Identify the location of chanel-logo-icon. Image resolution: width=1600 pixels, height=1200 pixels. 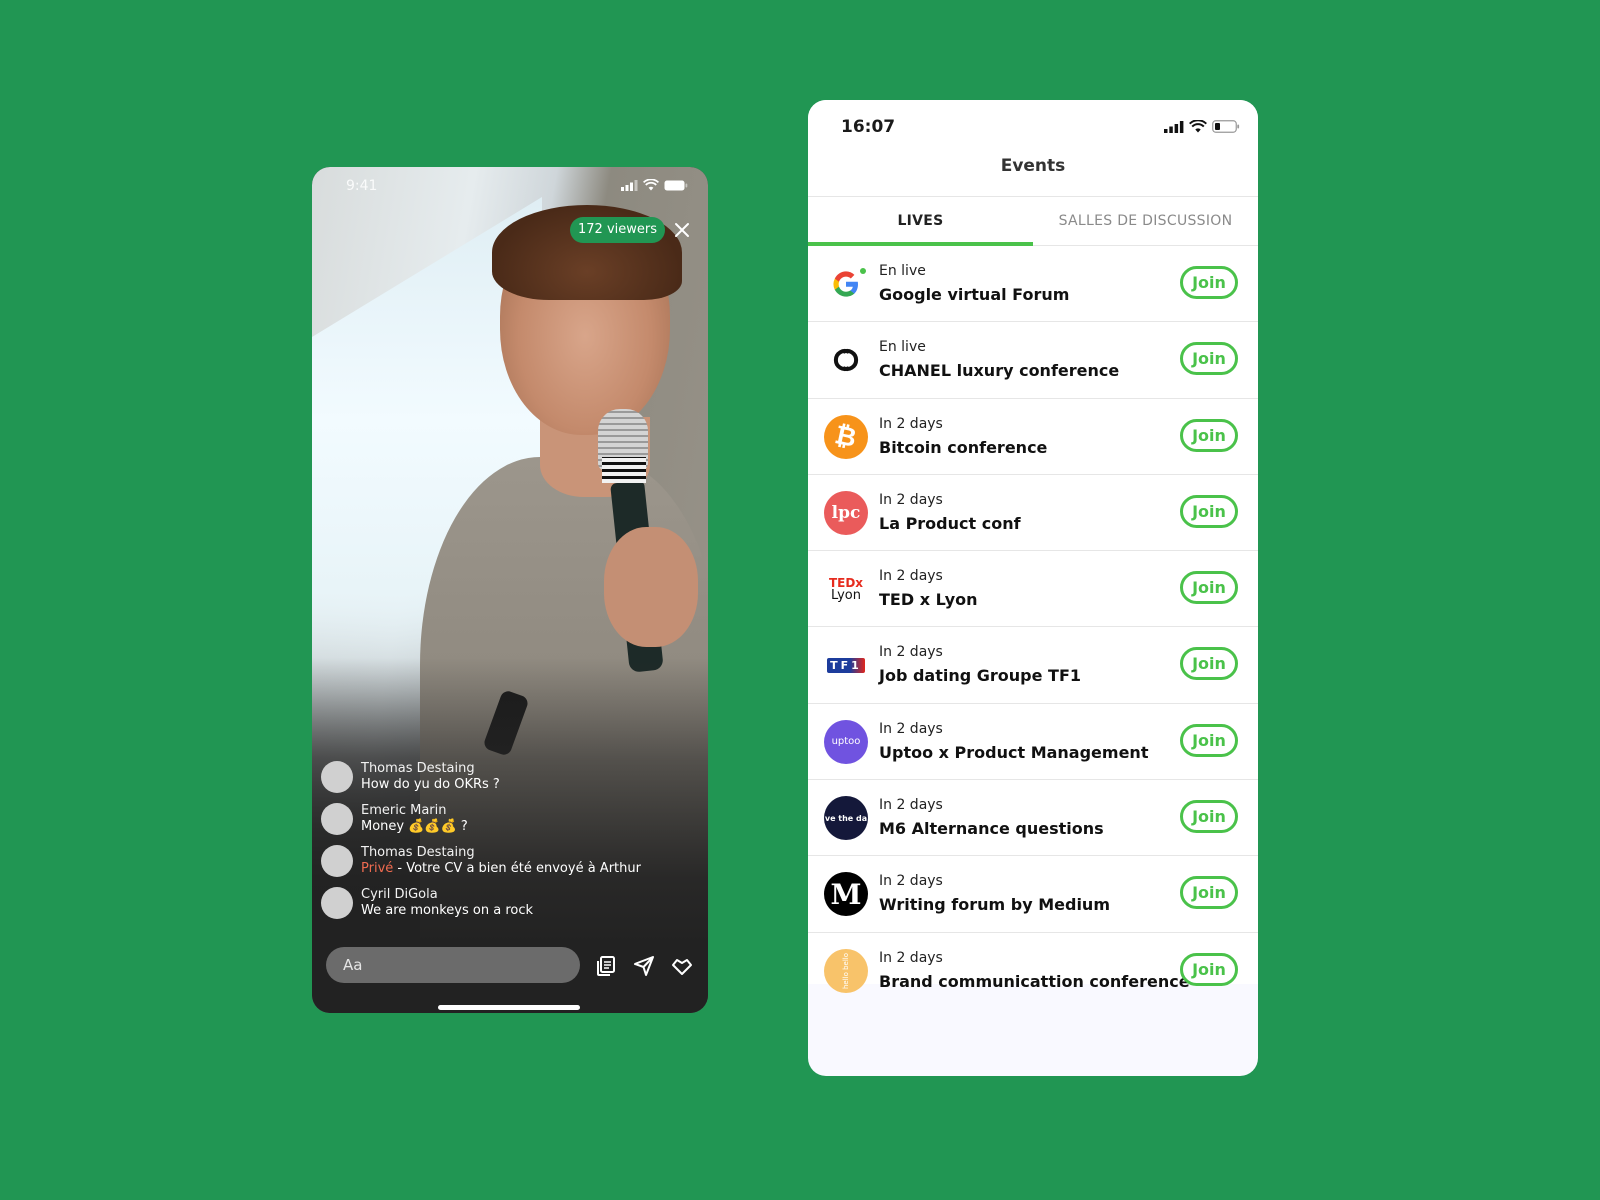
(846, 360).